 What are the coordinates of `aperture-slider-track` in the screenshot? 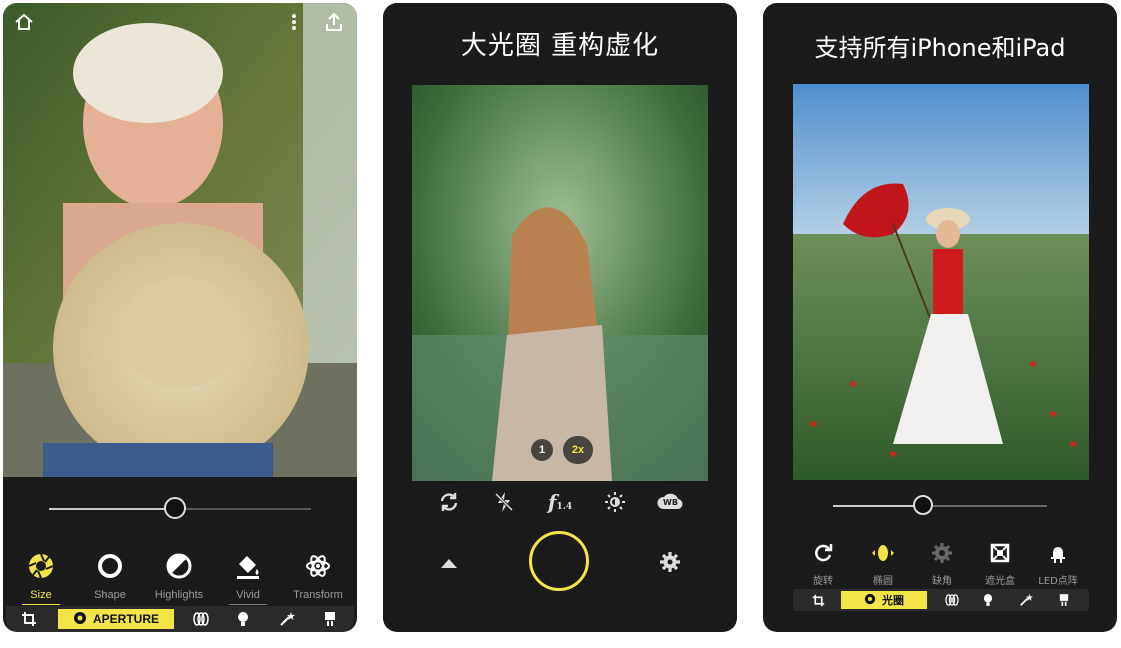 It's located at (940, 506).